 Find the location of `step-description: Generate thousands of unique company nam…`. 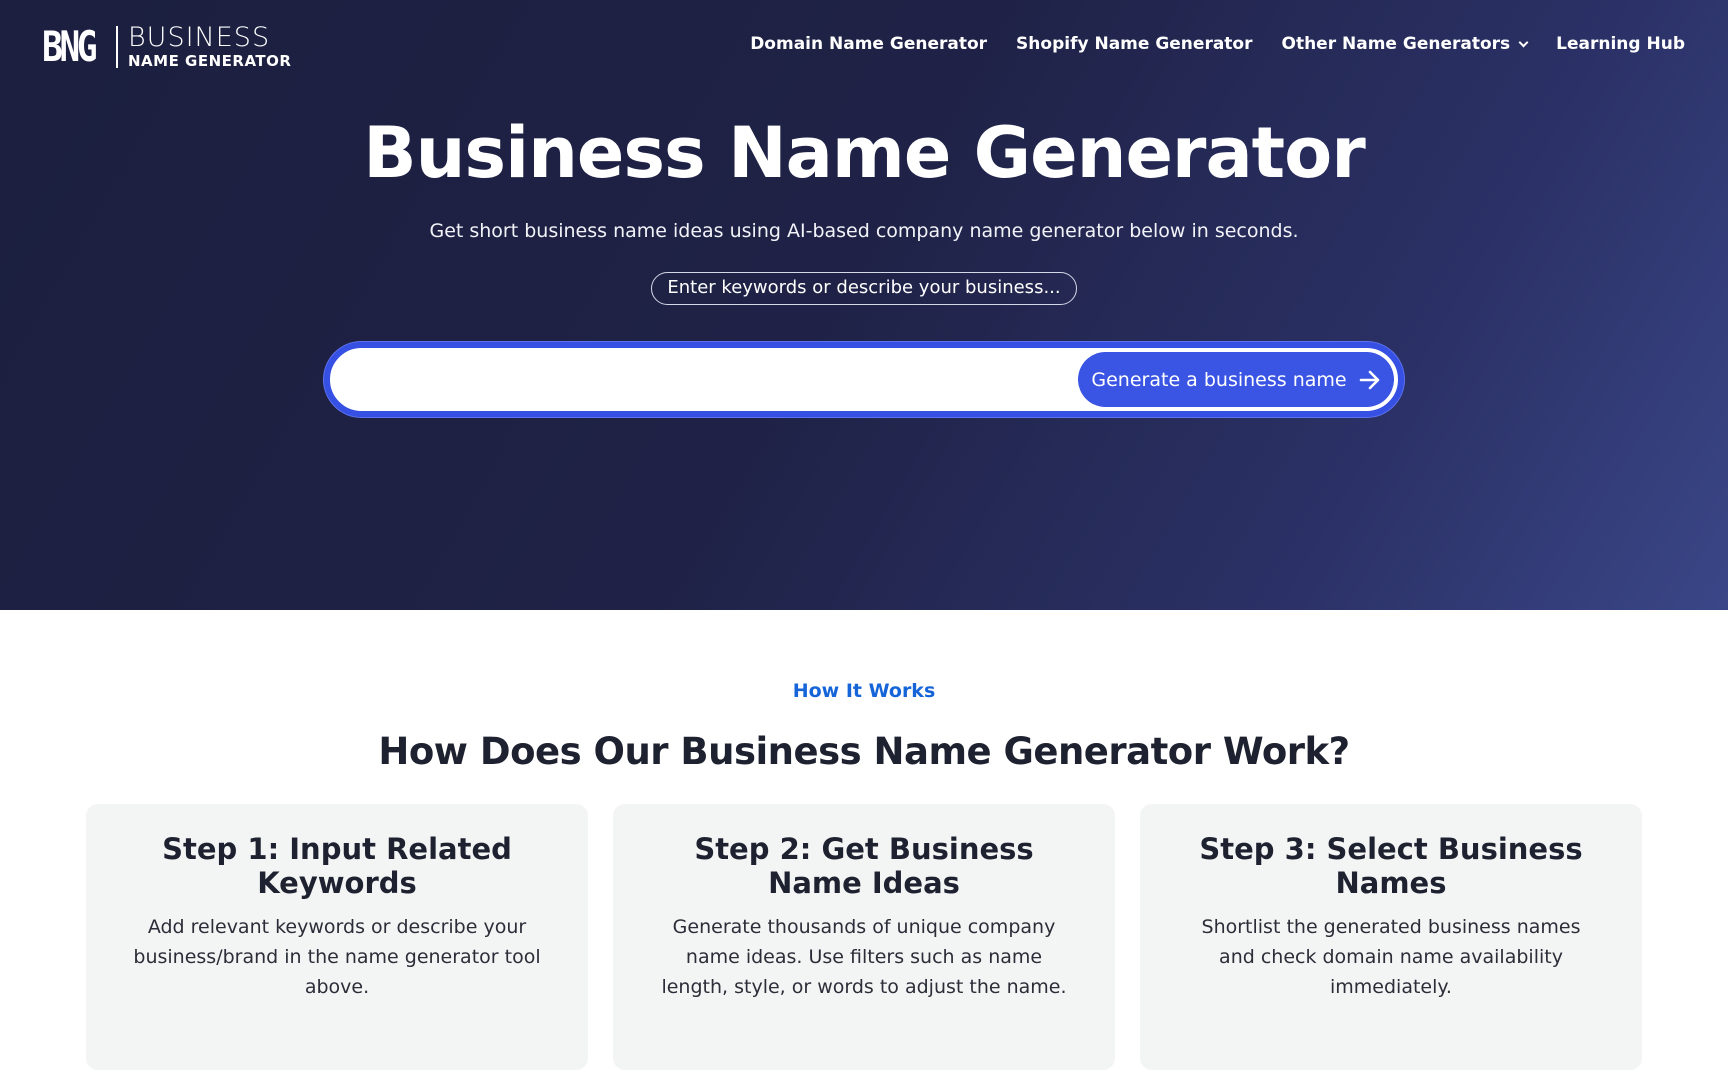

step-description: Generate thousands of unique company nam… is located at coordinates (864, 957).